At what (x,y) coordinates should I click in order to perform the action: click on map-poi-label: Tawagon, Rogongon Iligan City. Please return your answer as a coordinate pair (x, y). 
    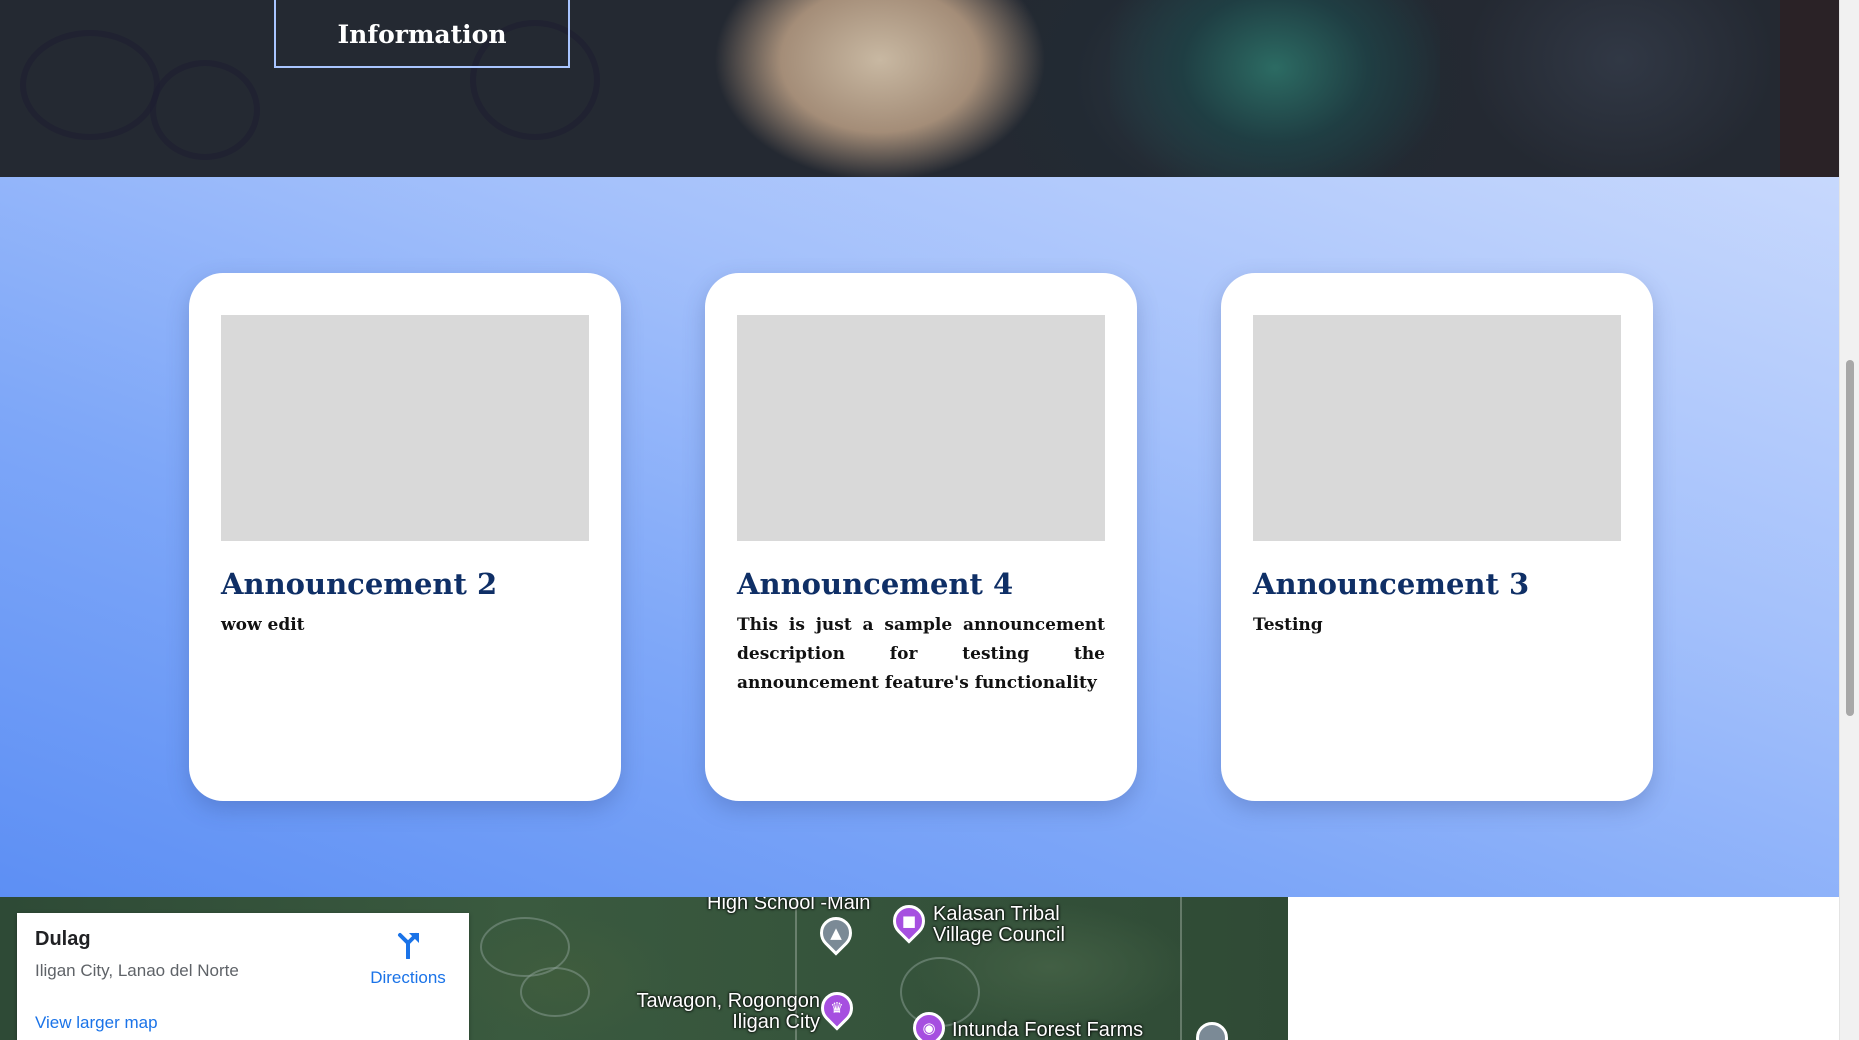
    Looking at the image, I should click on (722, 1012).